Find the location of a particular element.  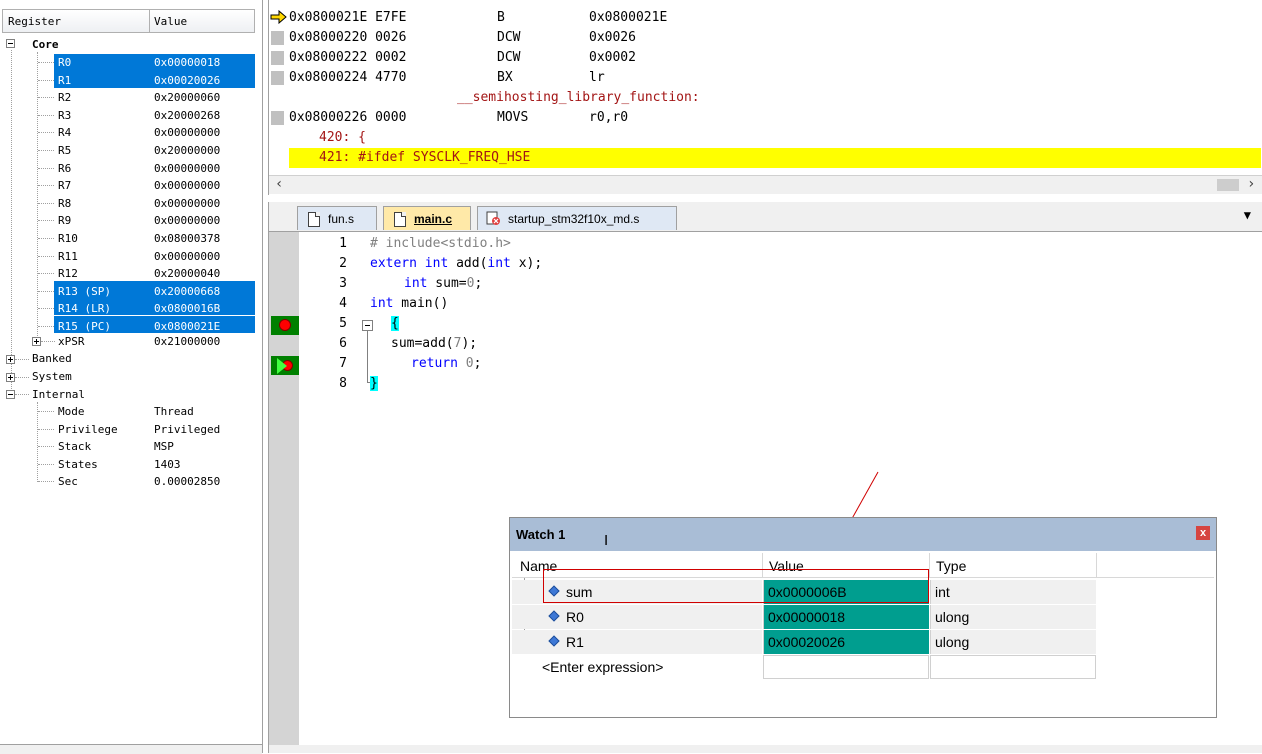

register-name-r4: R4 is located at coordinates (64, 132).